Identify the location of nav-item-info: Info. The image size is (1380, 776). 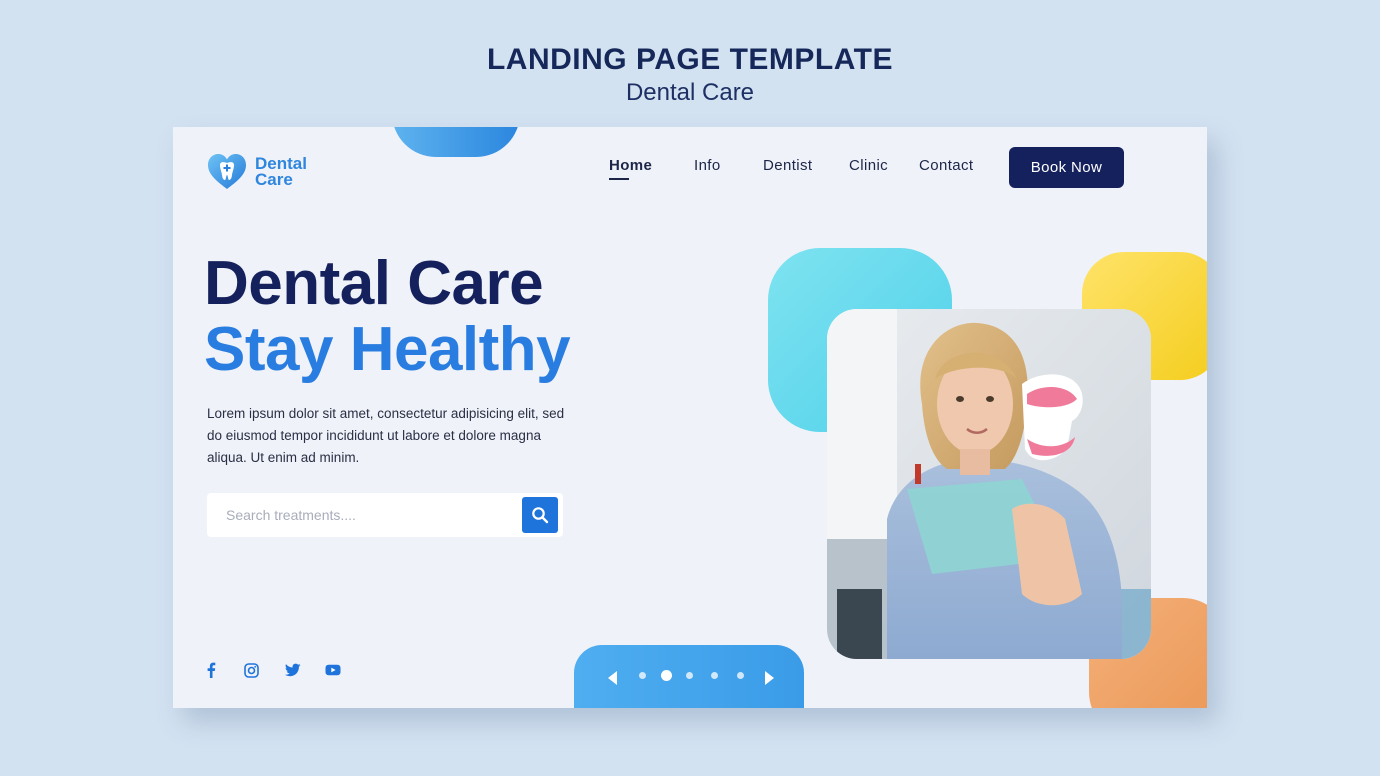
(707, 165).